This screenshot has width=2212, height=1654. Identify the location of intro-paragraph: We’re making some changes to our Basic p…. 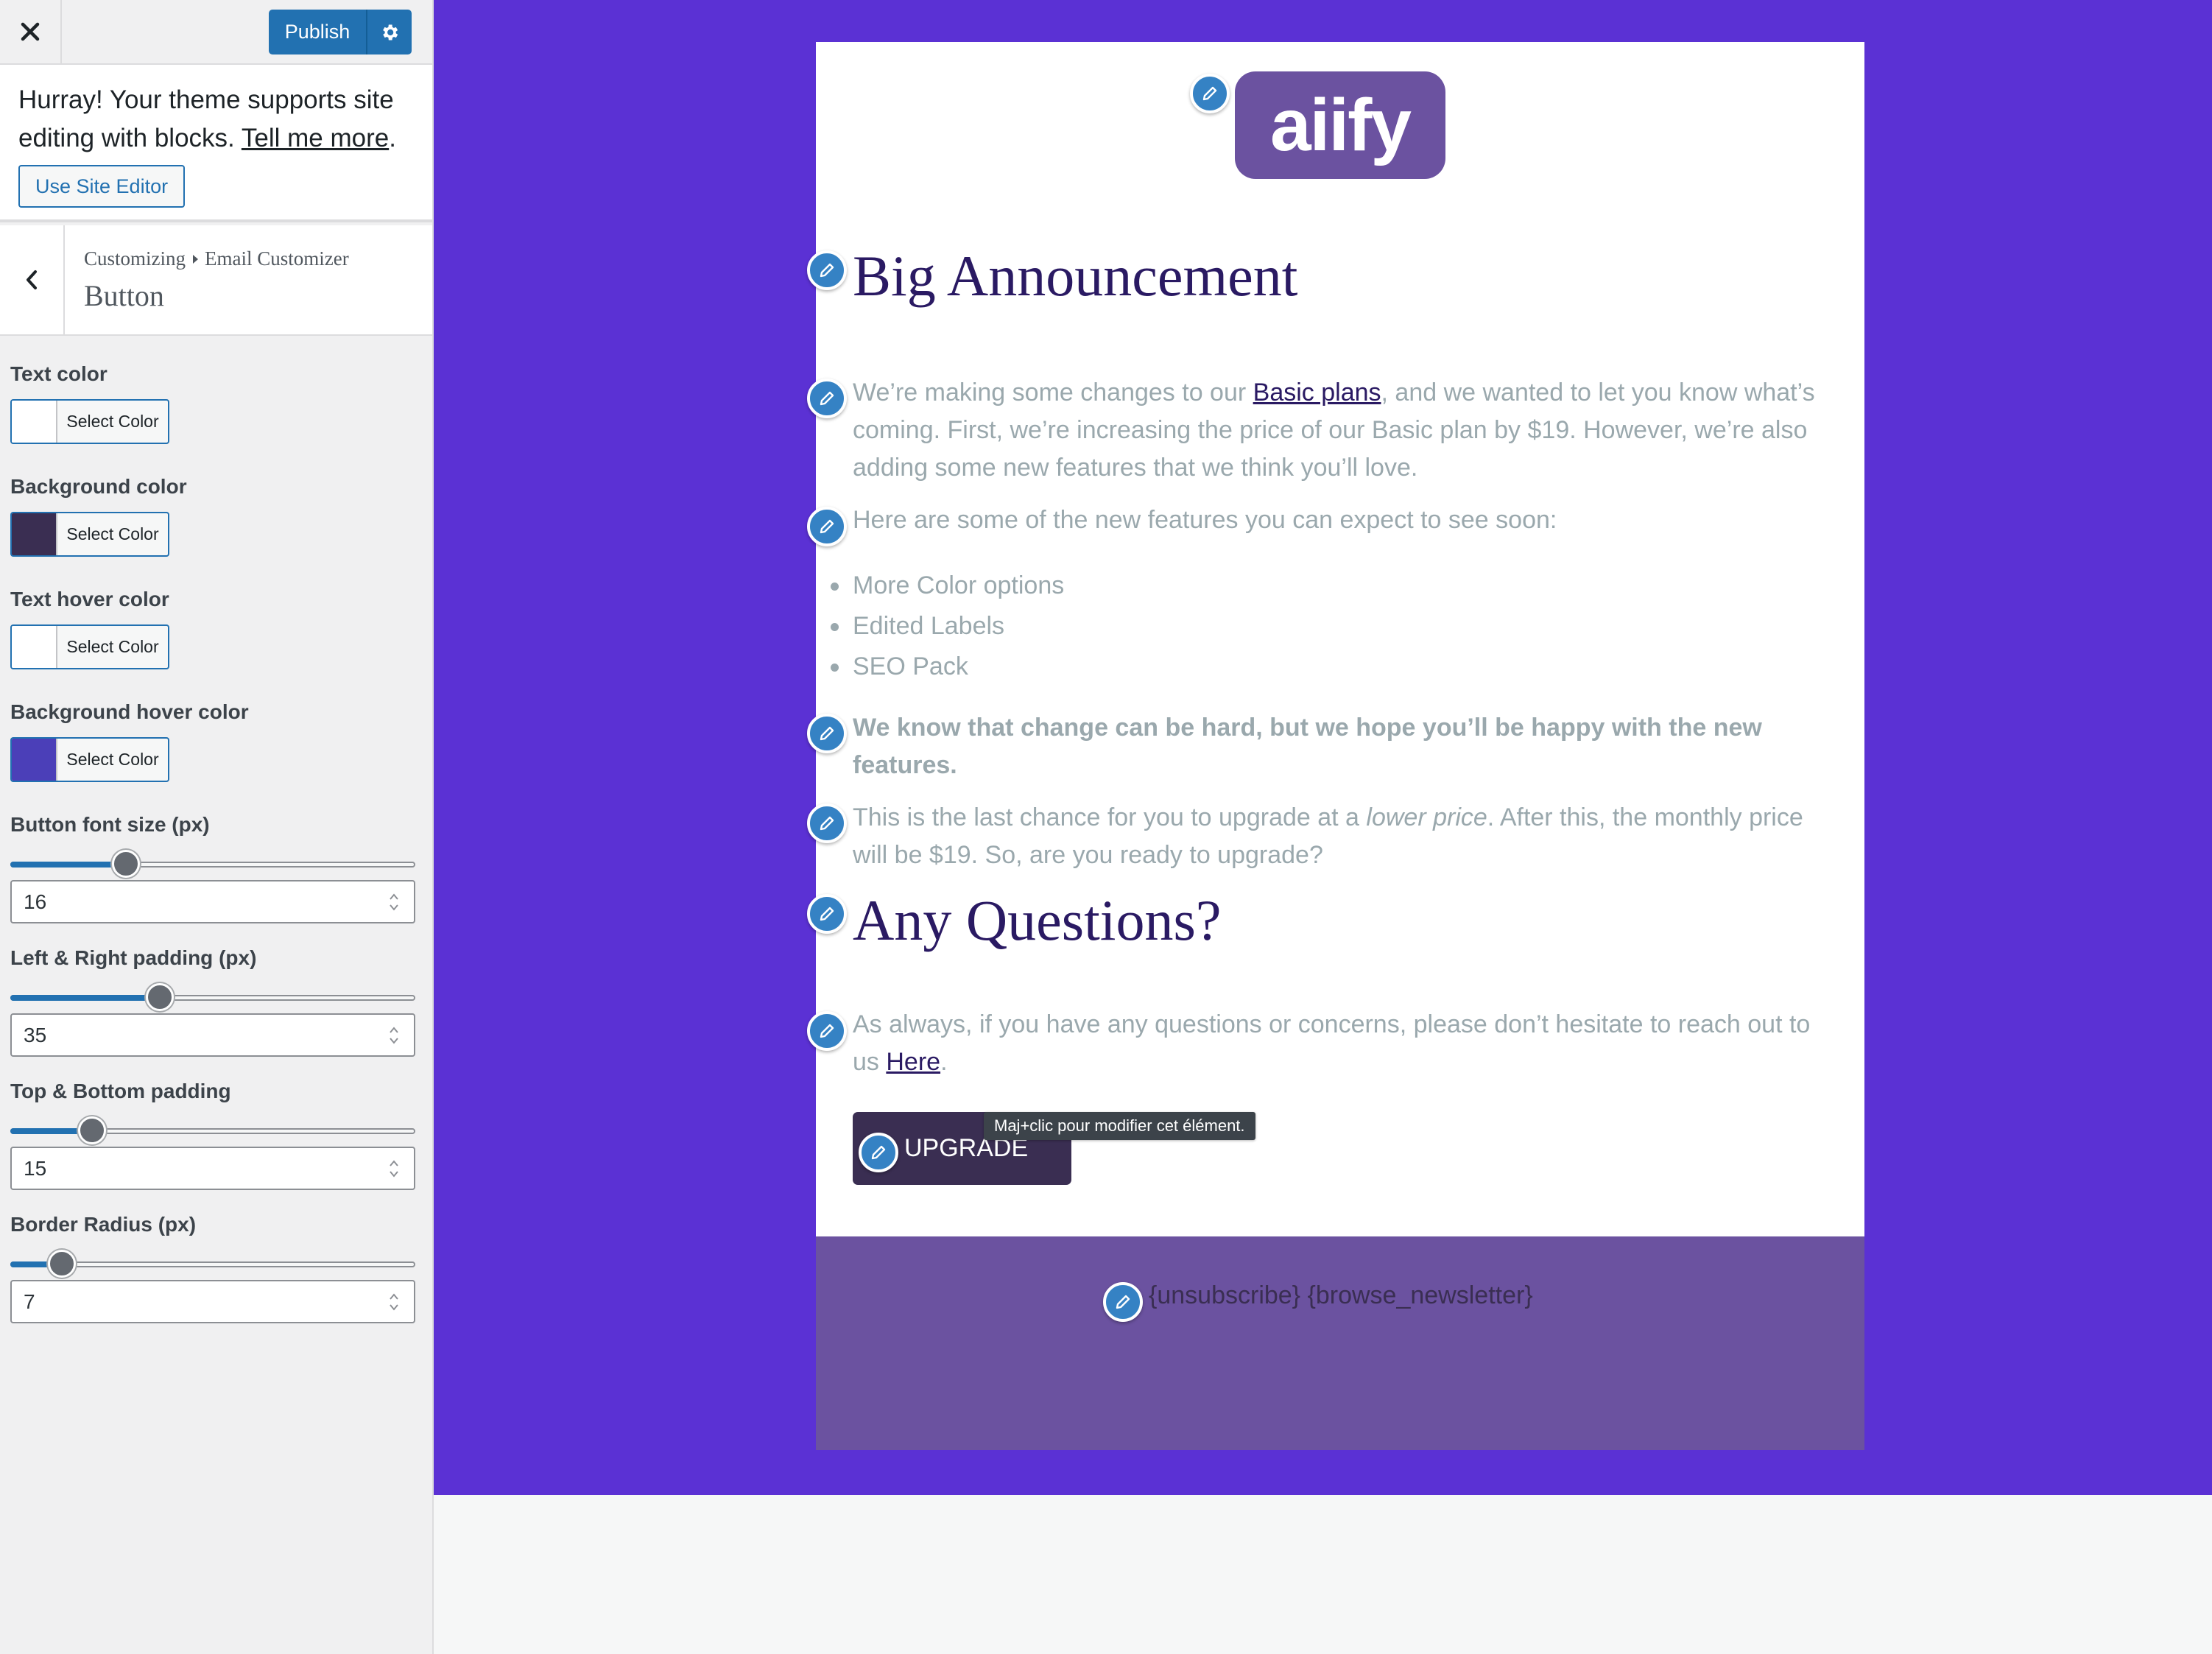
(1342, 430).